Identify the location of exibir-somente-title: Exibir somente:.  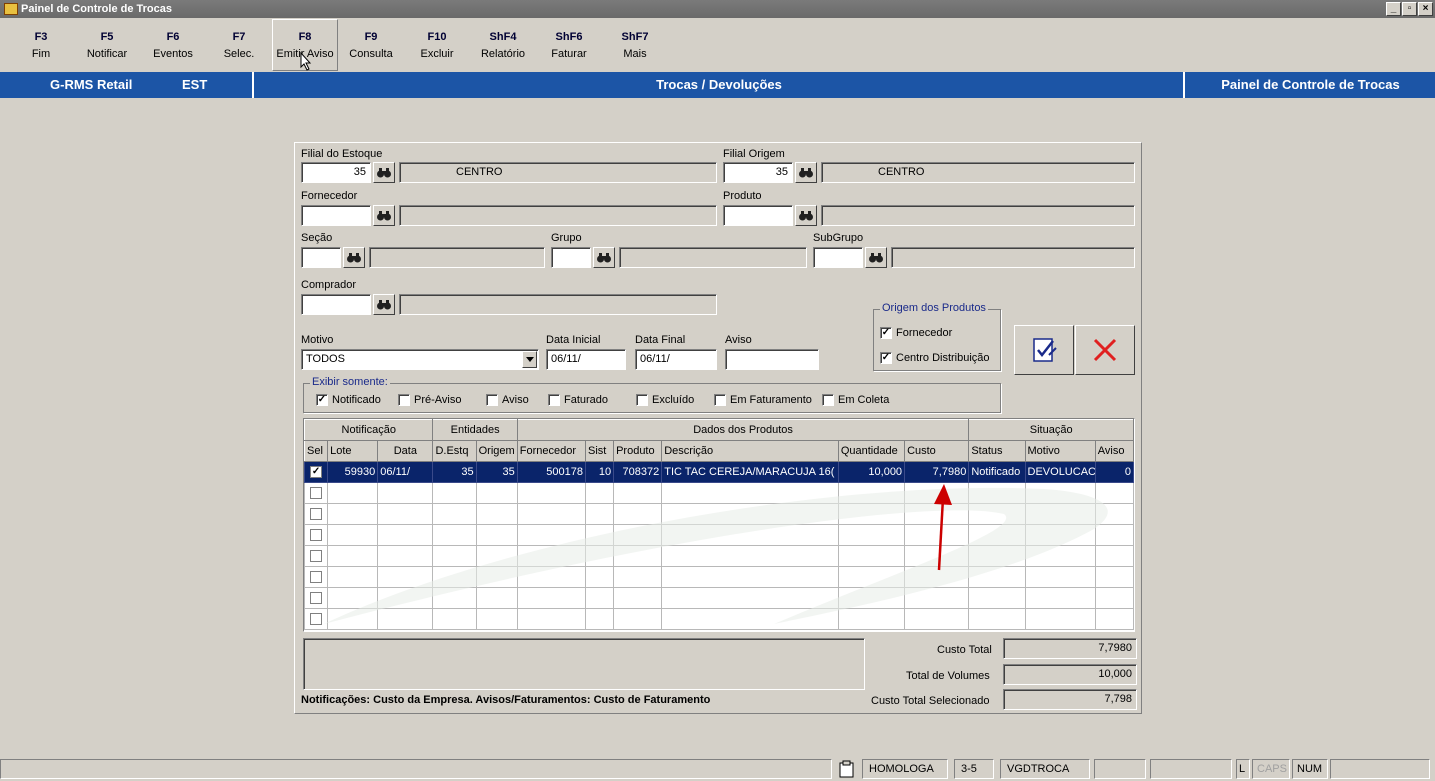
(350, 382).